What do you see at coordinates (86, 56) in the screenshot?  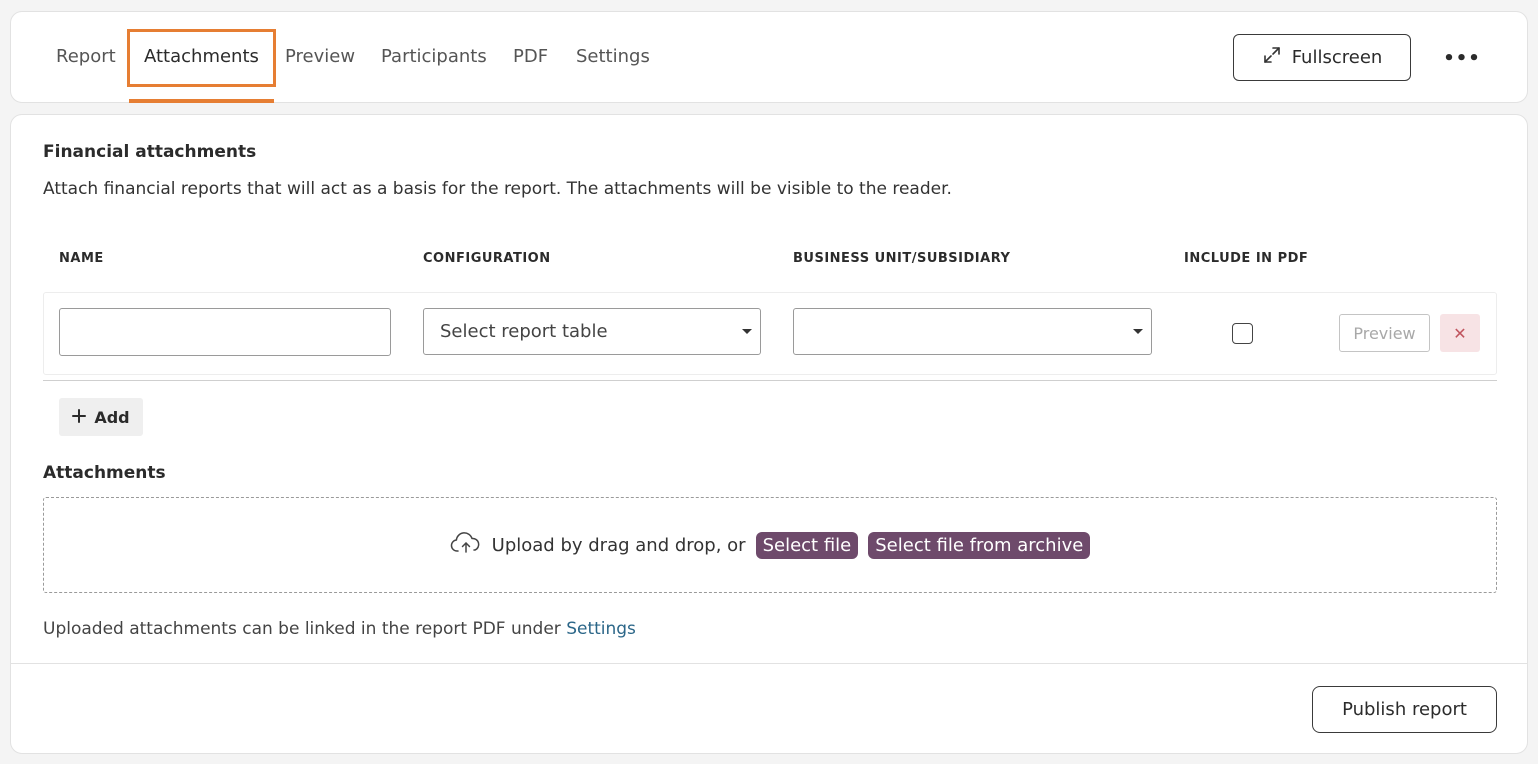 I see `tab-report: Report` at bounding box center [86, 56].